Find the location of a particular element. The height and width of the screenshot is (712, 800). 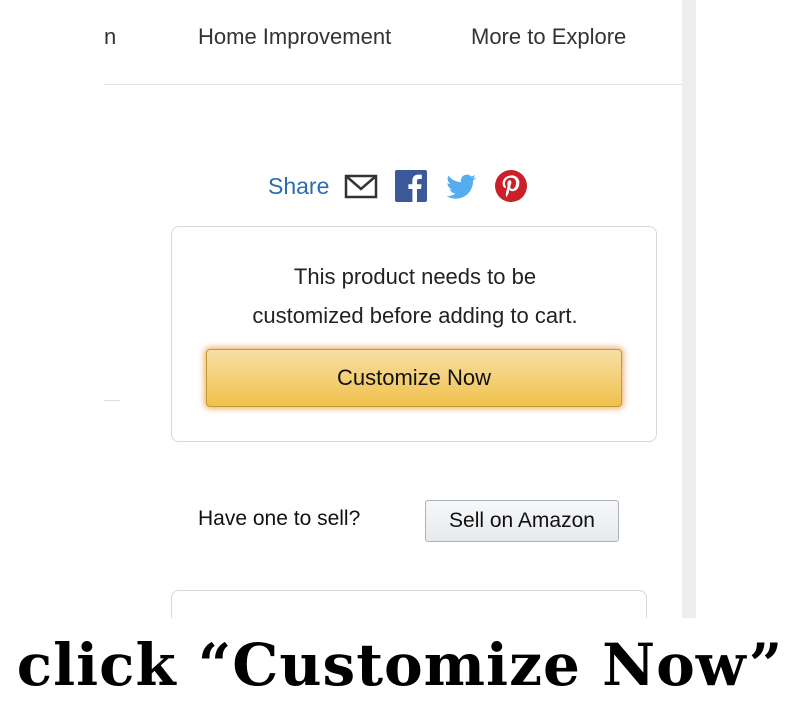

instruction-caption: click “Customize Now” is located at coordinates (400, 665).